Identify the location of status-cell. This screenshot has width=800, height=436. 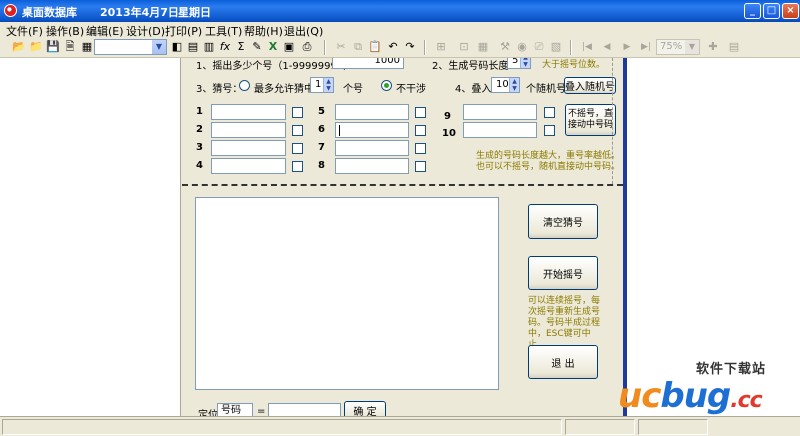
(282, 427).